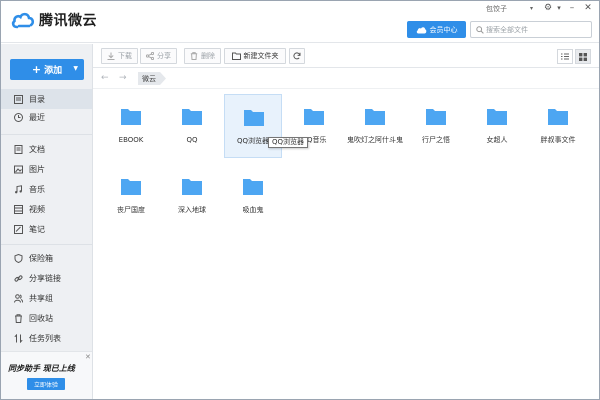 This screenshot has height=400, width=600. What do you see at coordinates (18, 149) in the screenshot?
I see `document-icon` at bounding box center [18, 149].